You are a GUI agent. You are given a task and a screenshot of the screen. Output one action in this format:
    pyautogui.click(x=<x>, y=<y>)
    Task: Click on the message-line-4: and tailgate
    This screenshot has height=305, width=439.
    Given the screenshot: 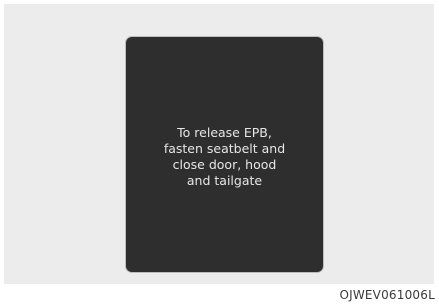 What is the action you would take?
    pyautogui.click(x=224, y=180)
    